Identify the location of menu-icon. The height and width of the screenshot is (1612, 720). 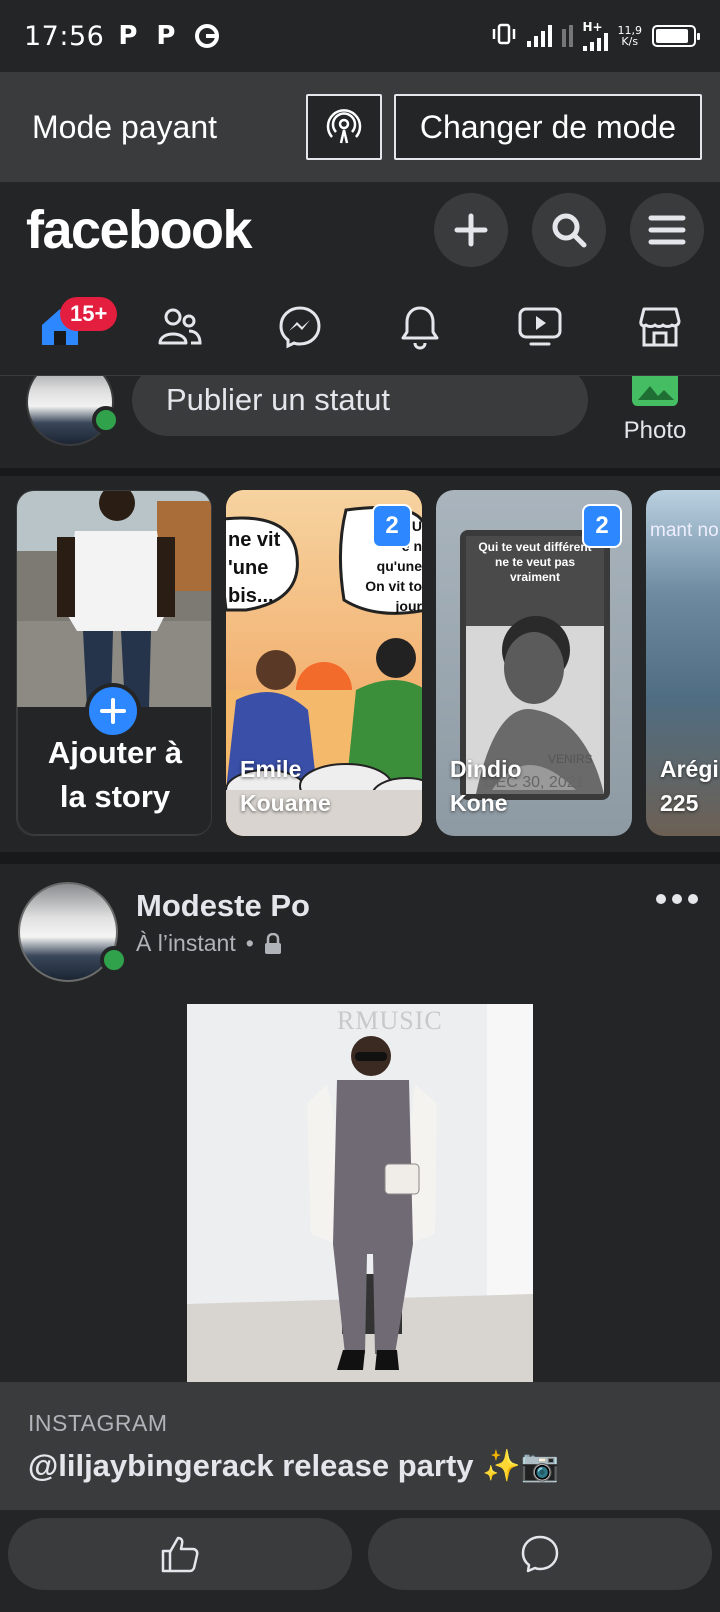
(667, 230).